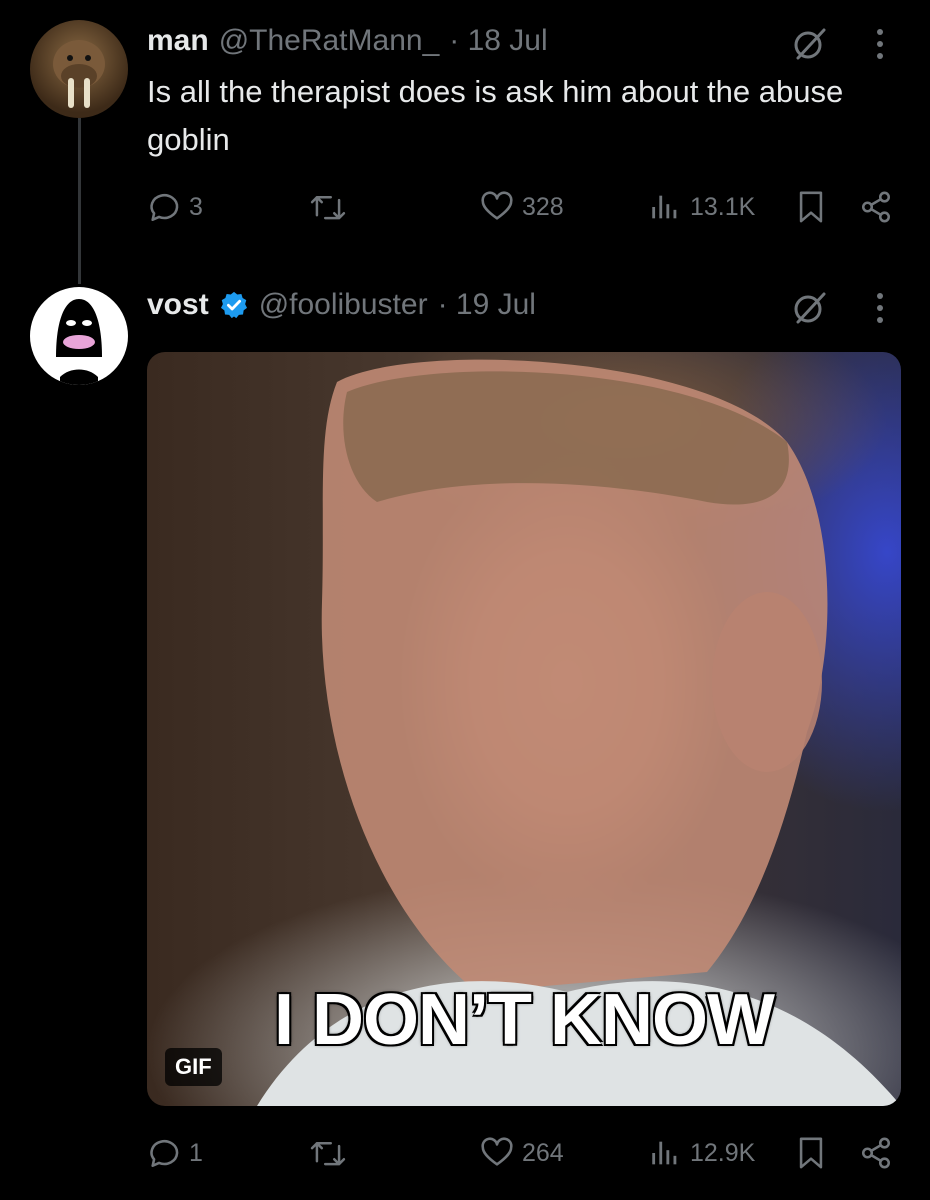 The width and height of the screenshot is (930, 1200). Describe the element at coordinates (196, 206) in the screenshot. I see `reply-count: 3` at that location.